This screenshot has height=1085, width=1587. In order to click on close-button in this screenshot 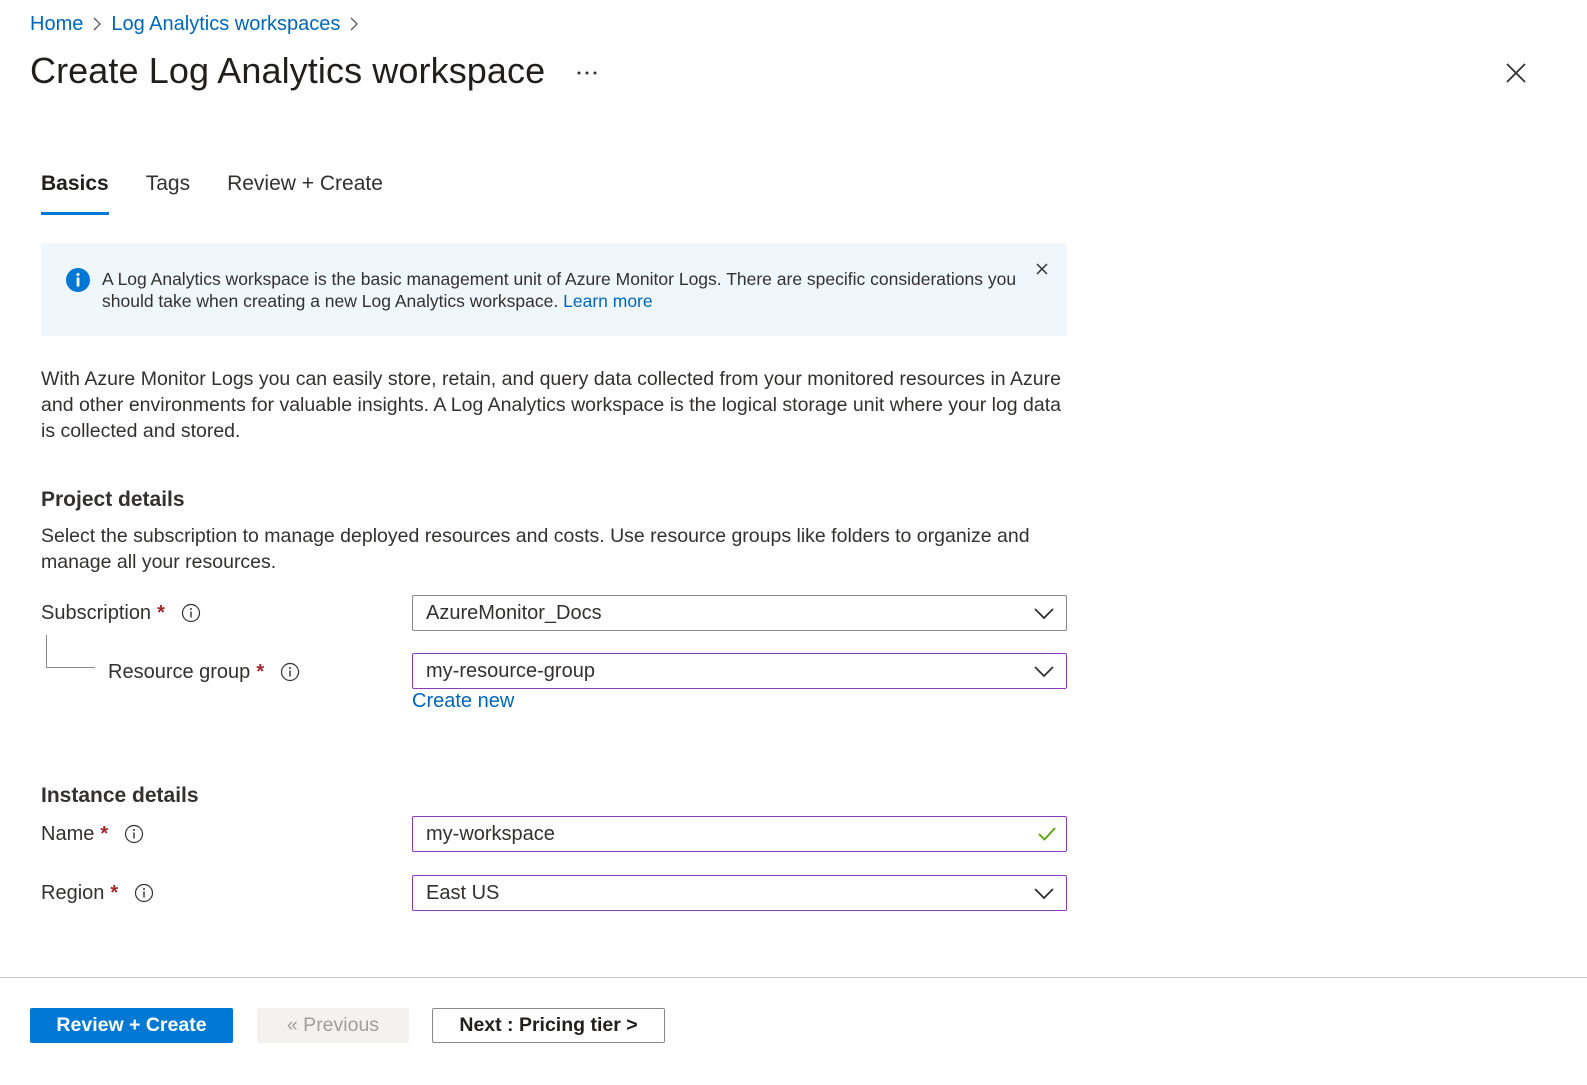, I will do `click(1516, 73)`.